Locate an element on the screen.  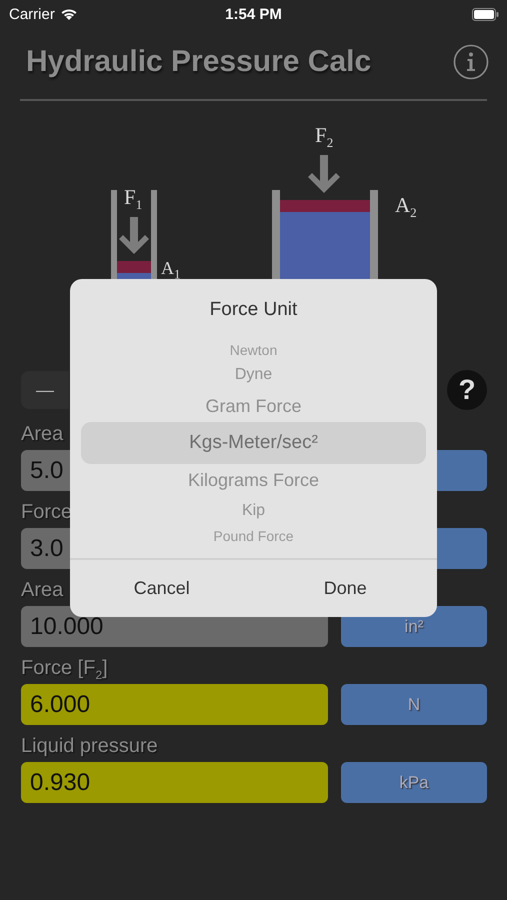
picker-option: Kgs-Meter/sec² is located at coordinates (253, 443).